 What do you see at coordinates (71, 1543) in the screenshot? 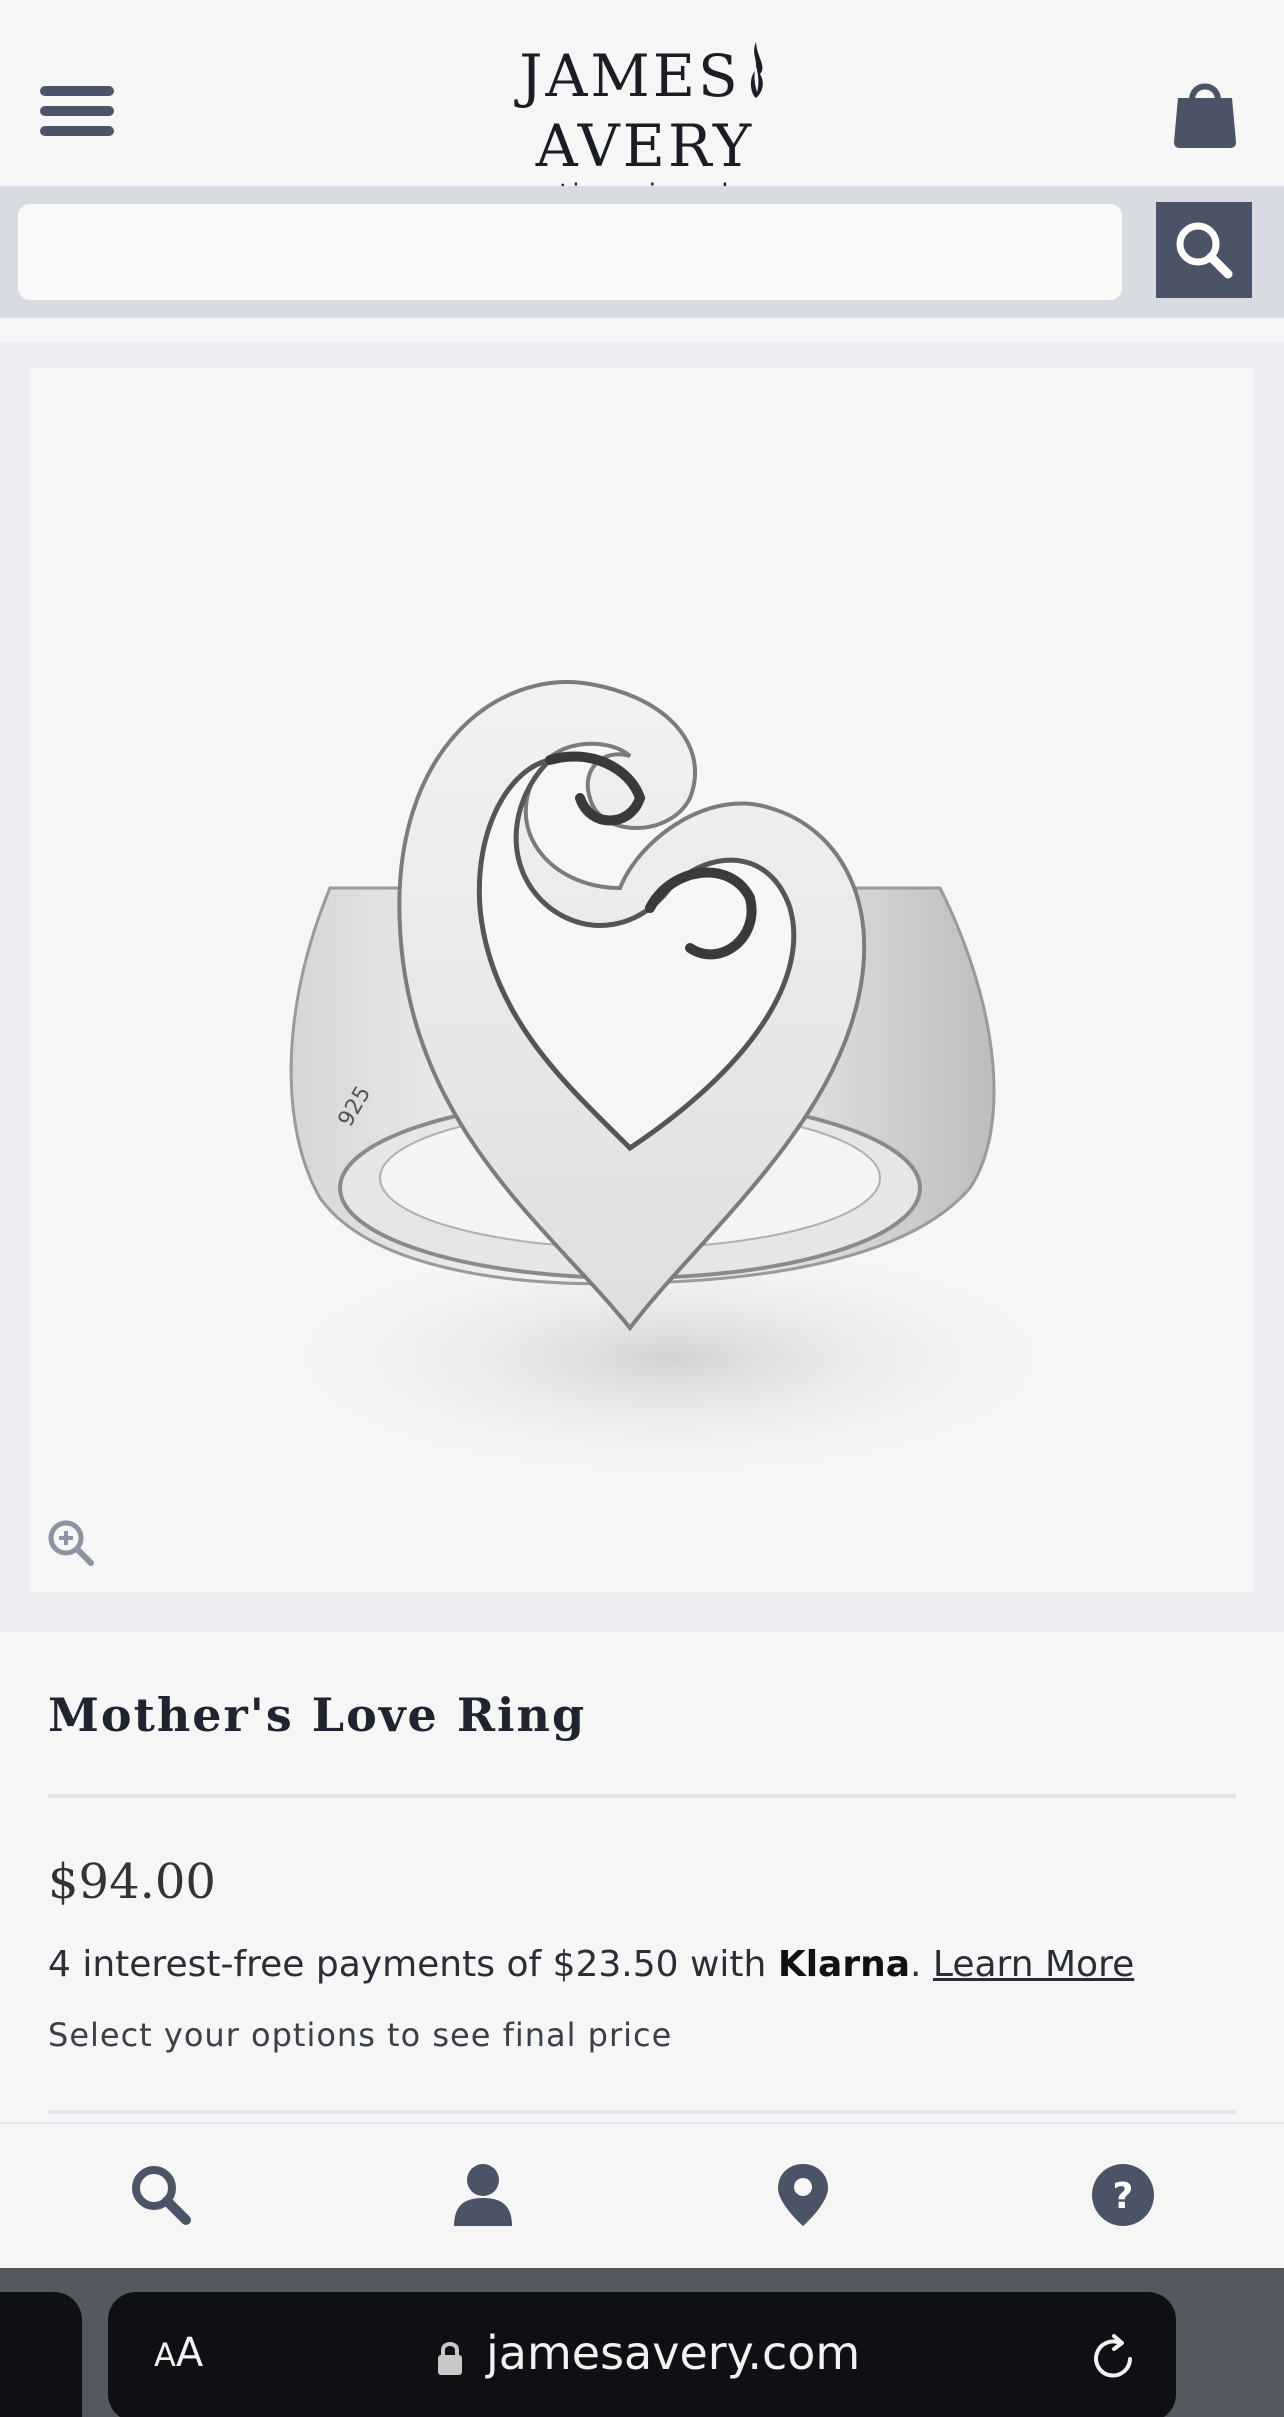
I see `zoom-in-icon` at bounding box center [71, 1543].